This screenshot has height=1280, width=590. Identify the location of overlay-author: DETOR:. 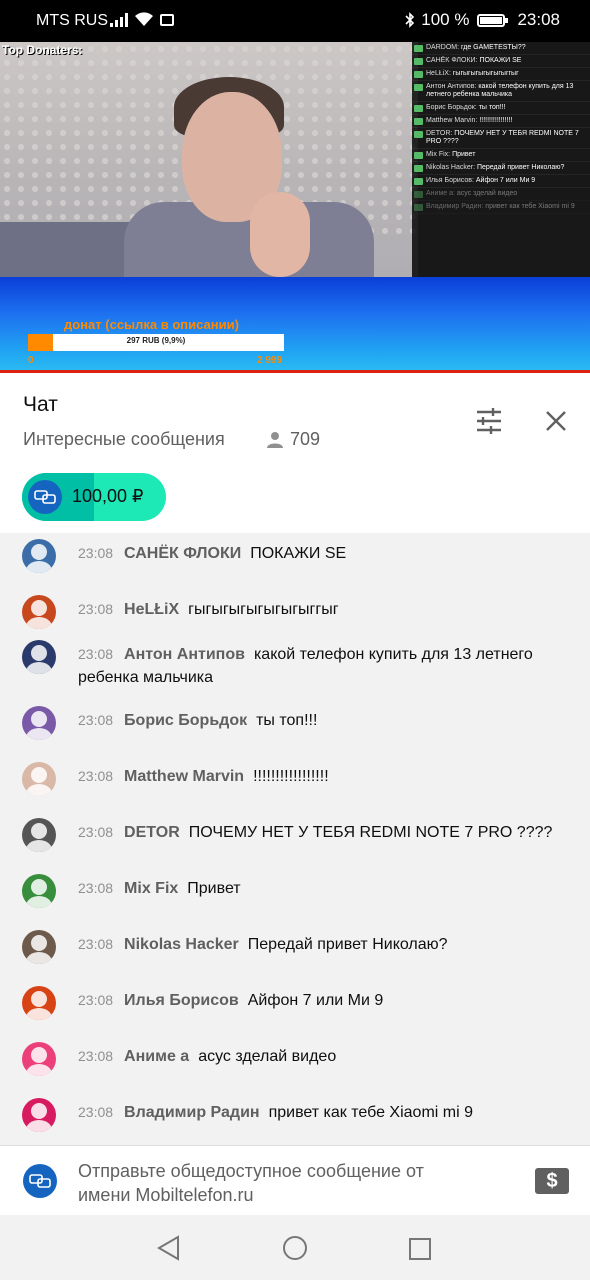
(439, 133).